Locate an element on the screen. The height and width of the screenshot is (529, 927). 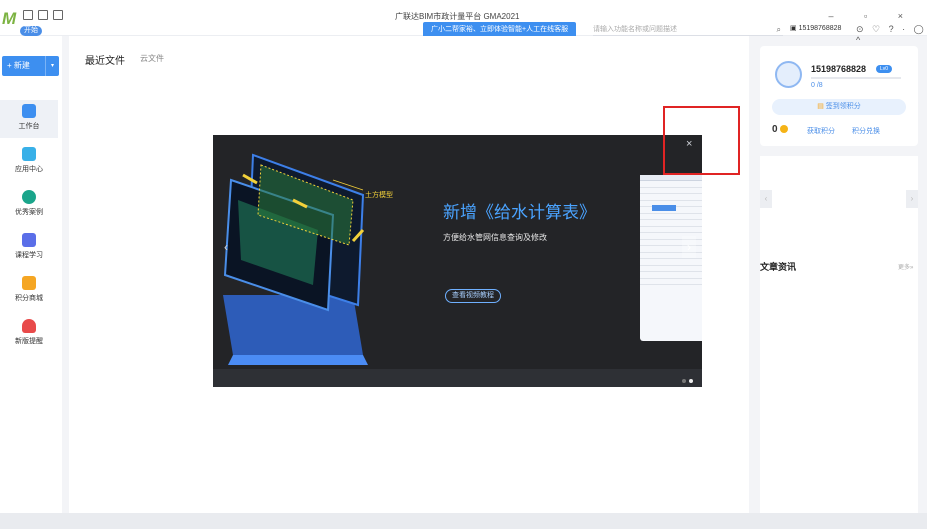
get-points-link: 获取积分 is located at coordinates (821, 131).